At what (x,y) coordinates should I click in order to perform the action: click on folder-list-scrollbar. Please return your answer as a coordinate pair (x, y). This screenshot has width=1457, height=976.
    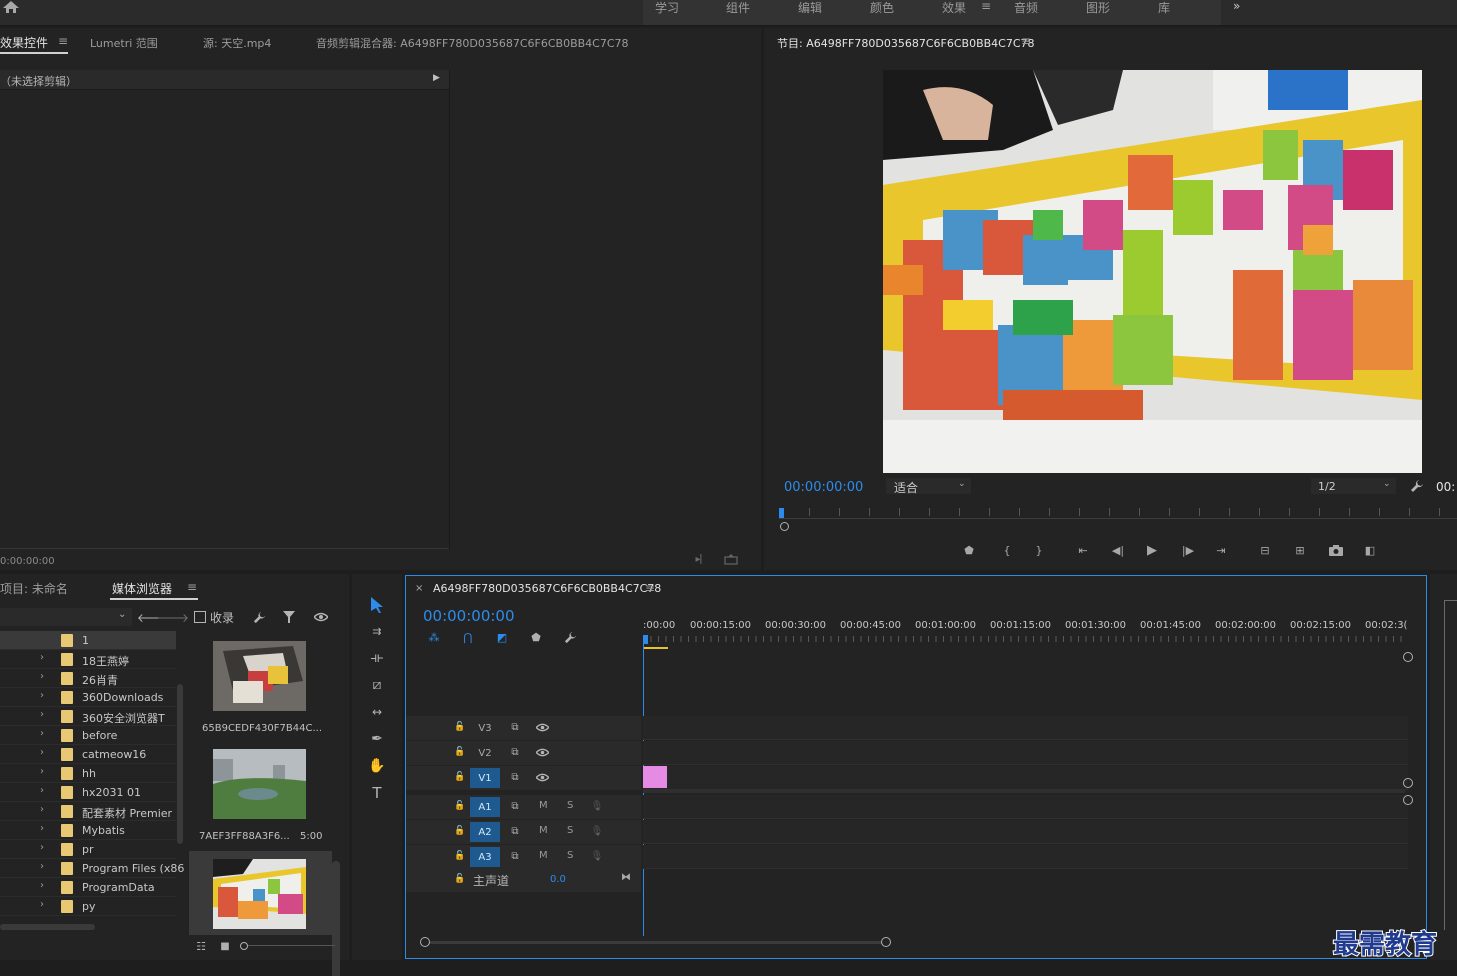
    Looking at the image, I should click on (180, 764).